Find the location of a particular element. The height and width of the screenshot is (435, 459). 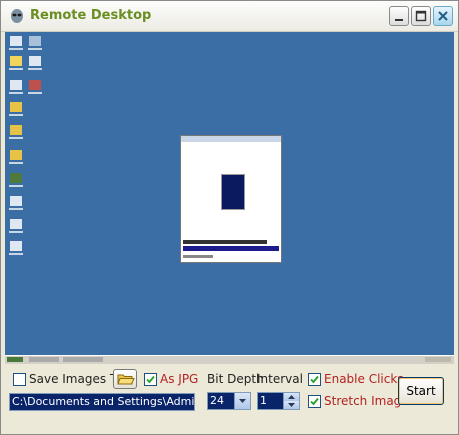

remote-nested-path is located at coordinates (231, 248).